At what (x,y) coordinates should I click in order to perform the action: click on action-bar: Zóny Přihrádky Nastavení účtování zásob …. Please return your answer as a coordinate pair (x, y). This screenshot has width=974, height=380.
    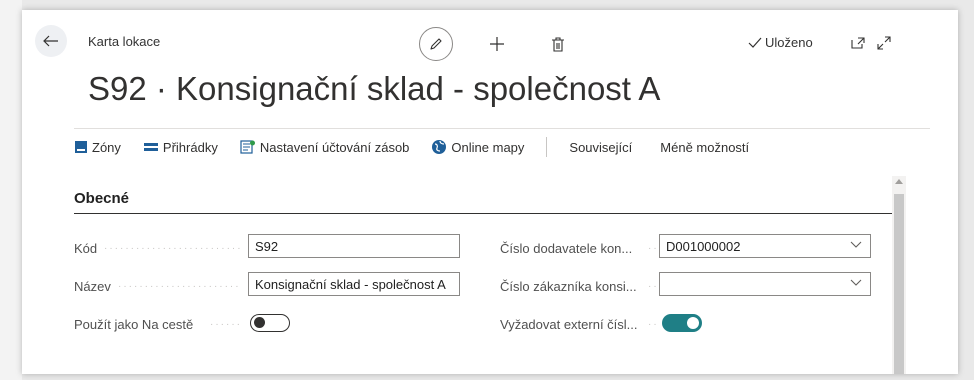
    Looking at the image, I should click on (502, 146).